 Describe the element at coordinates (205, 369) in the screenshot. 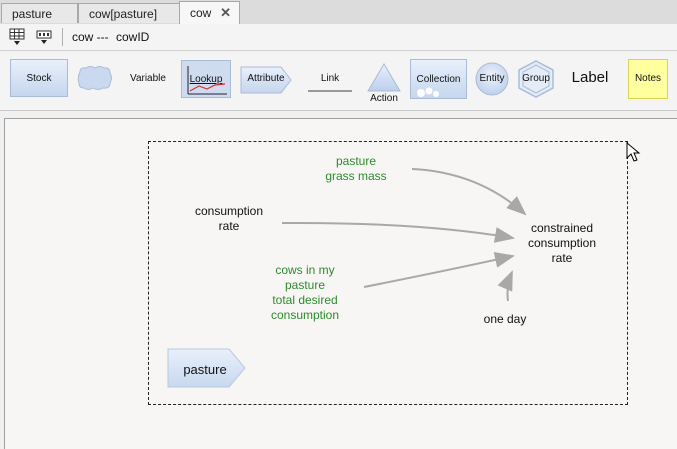

I see `pasture-attribute-label: pasture` at that location.